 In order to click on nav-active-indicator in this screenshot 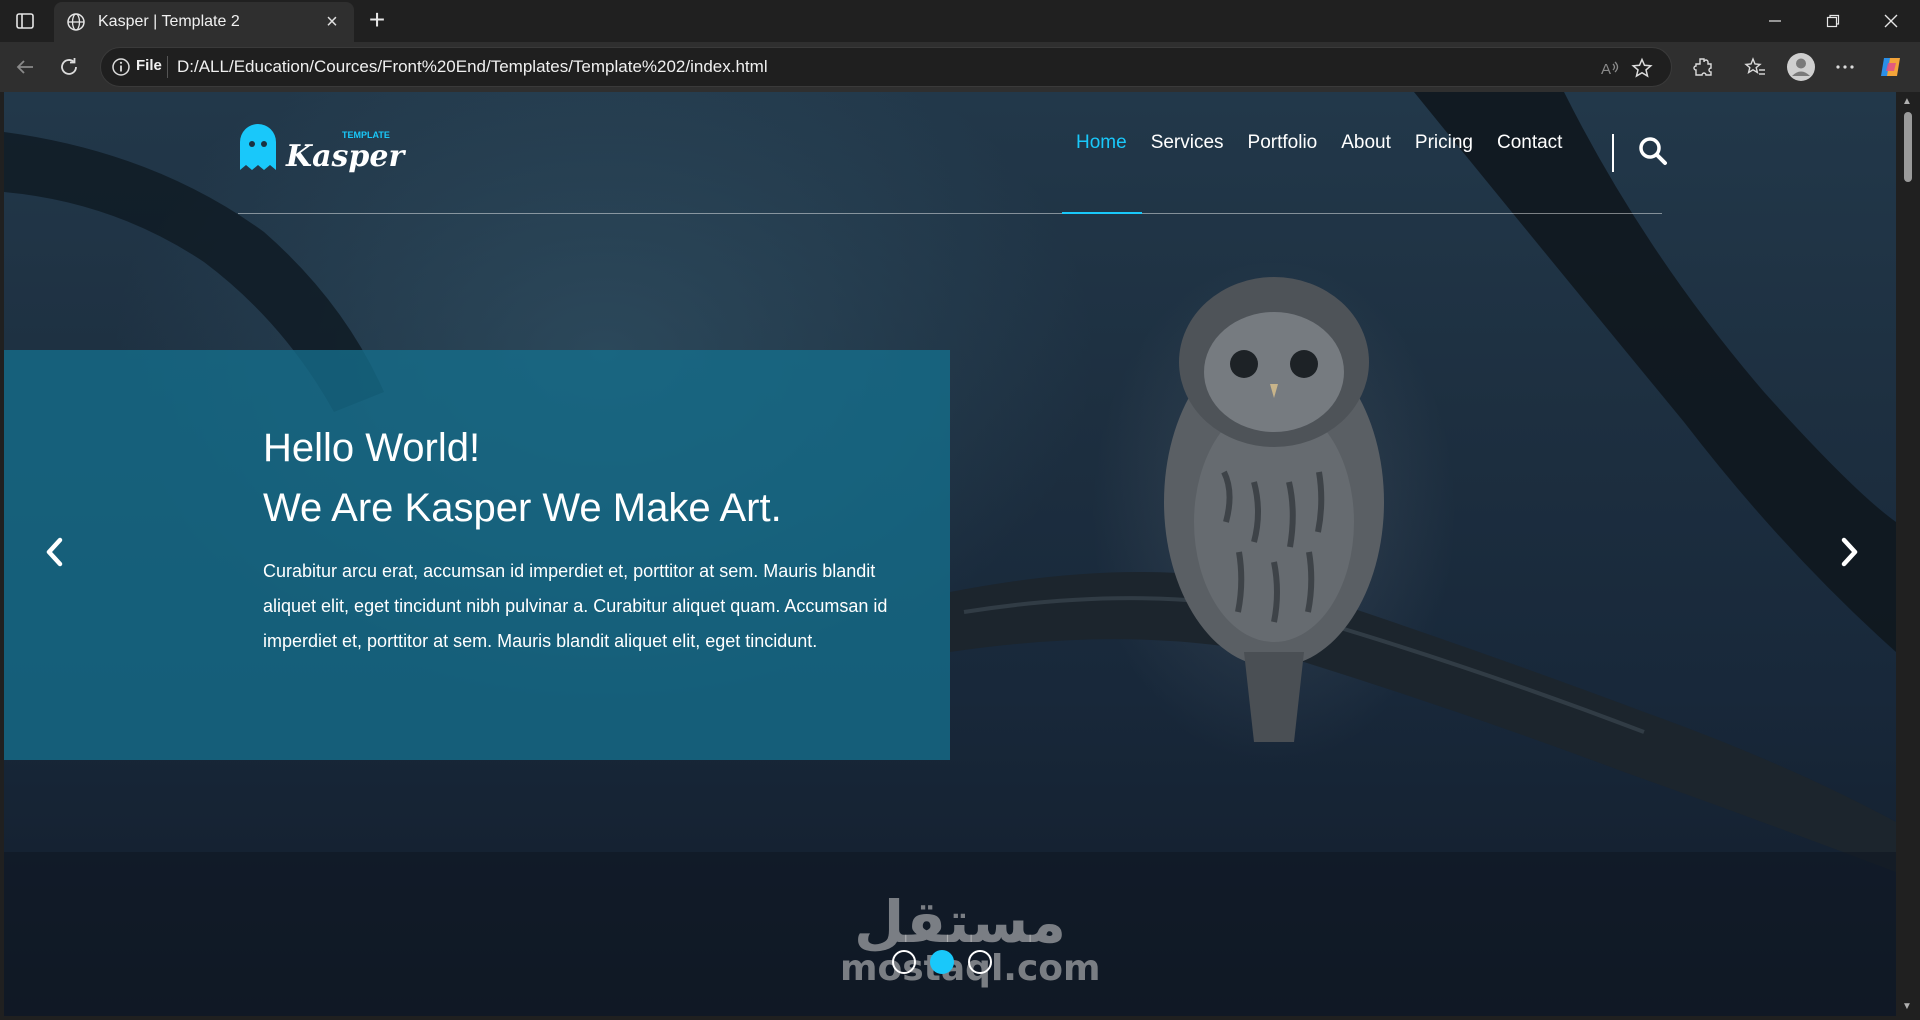, I will do `click(1102, 213)`.